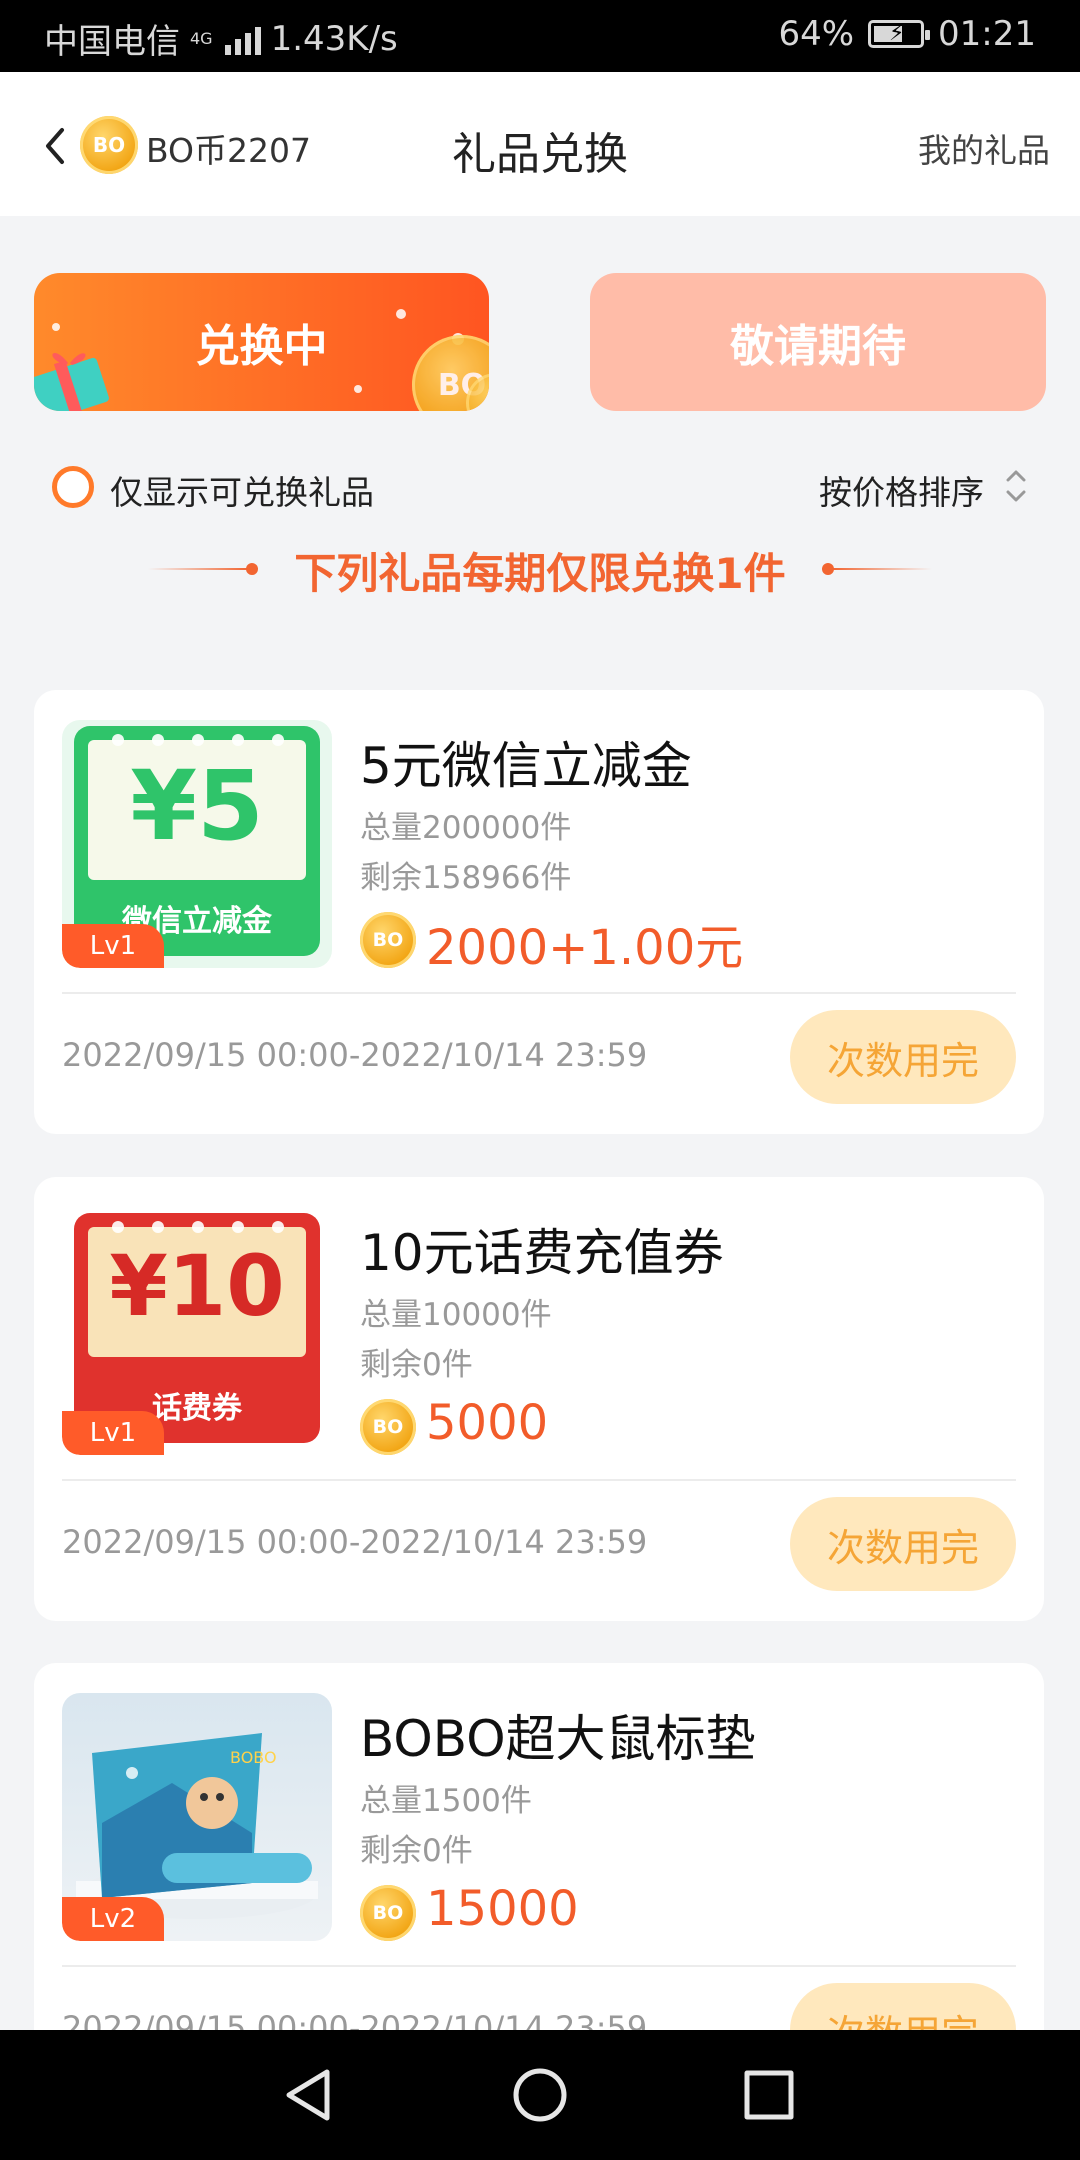  What do you see at coordinates (334, 38) in the screenshot?
I see `network-speed: 1.43K/s` at bounding box center [334, 38].